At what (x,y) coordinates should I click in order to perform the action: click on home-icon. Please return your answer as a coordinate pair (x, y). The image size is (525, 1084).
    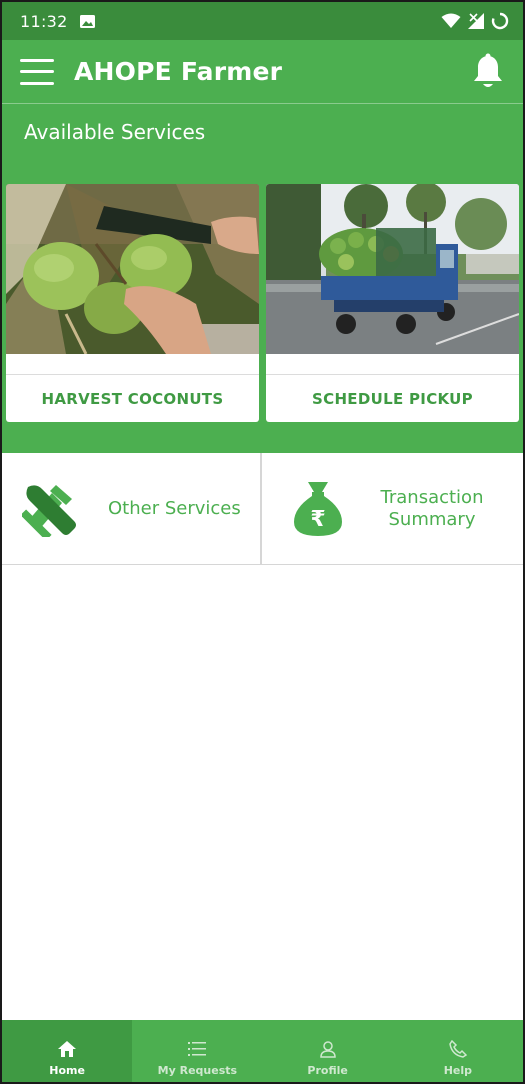
    Looking at the image, I should click on (67, 1049).